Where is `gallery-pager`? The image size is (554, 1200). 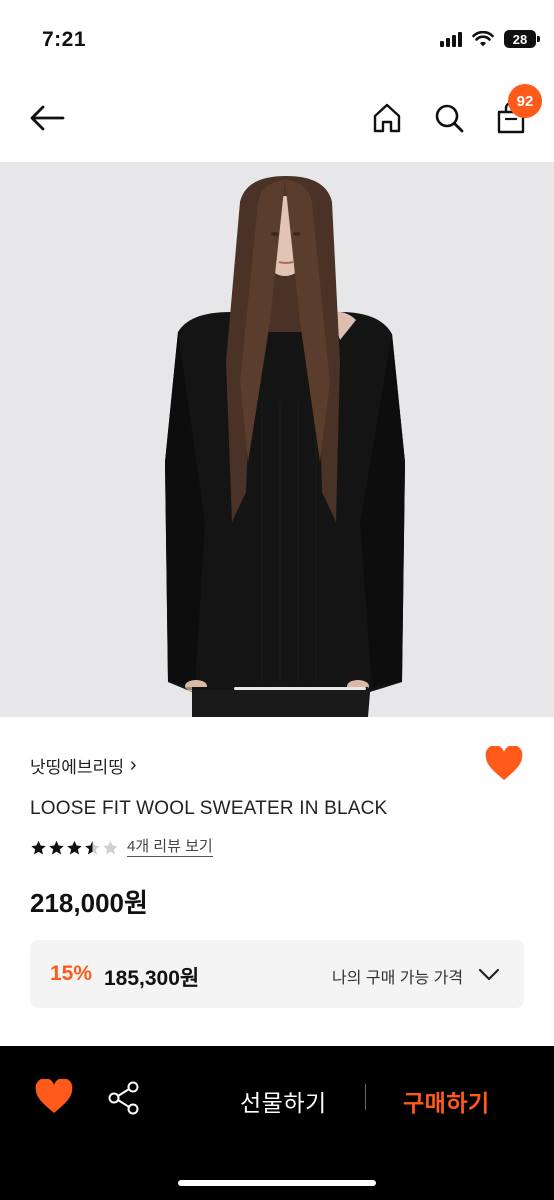
gallery-pager is located at coordinates (276, 688).